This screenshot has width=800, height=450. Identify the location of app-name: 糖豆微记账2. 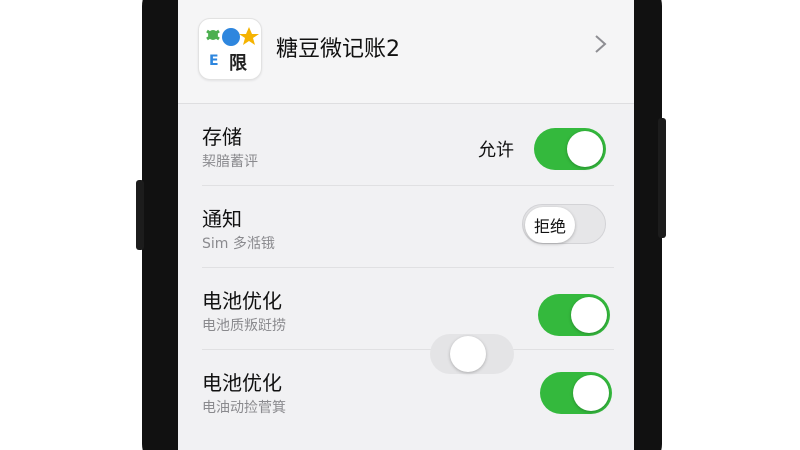
(338, 49).